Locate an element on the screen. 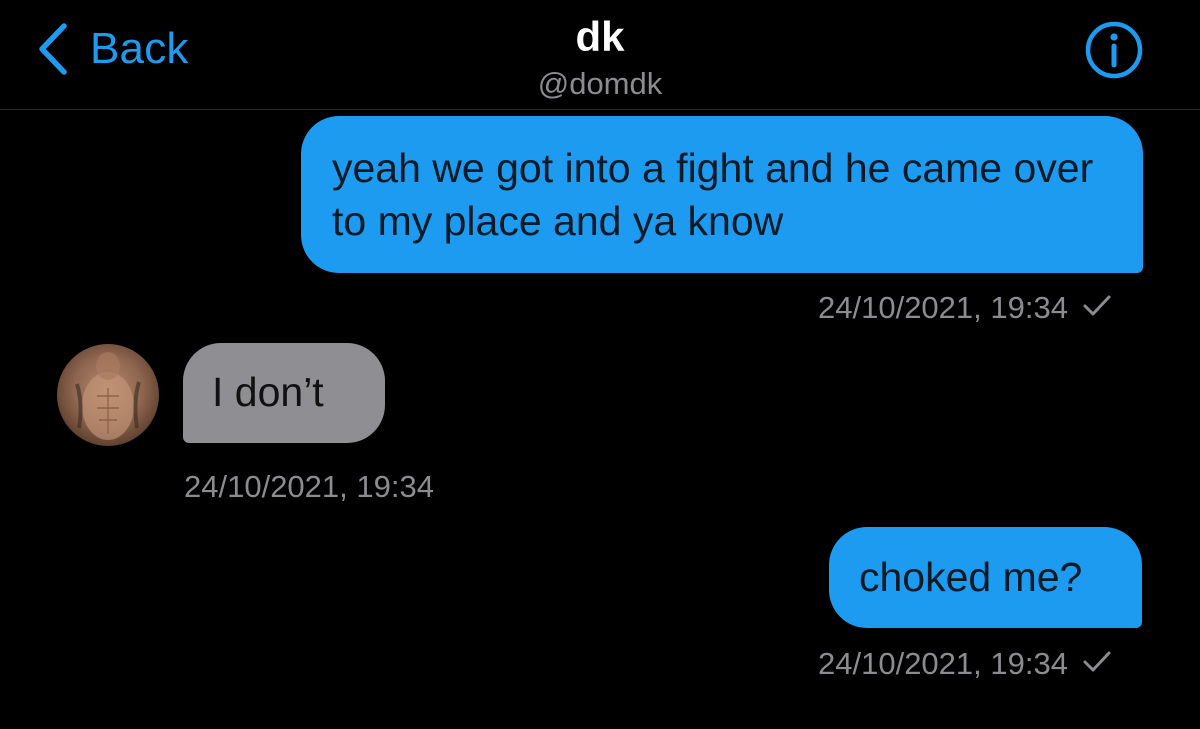 Image resolution: width=1200 pixels, height=729 pixels. info-button is located at coordinates (1114, 50).